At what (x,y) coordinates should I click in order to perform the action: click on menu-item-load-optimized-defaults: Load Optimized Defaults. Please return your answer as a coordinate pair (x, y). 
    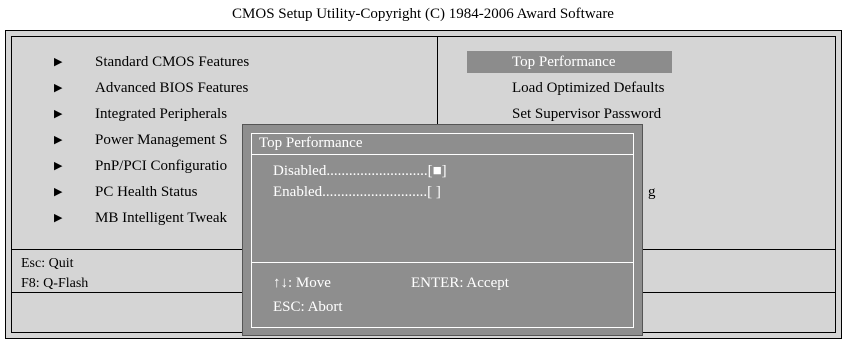
    Looking at the image, I should click on (588, 88).